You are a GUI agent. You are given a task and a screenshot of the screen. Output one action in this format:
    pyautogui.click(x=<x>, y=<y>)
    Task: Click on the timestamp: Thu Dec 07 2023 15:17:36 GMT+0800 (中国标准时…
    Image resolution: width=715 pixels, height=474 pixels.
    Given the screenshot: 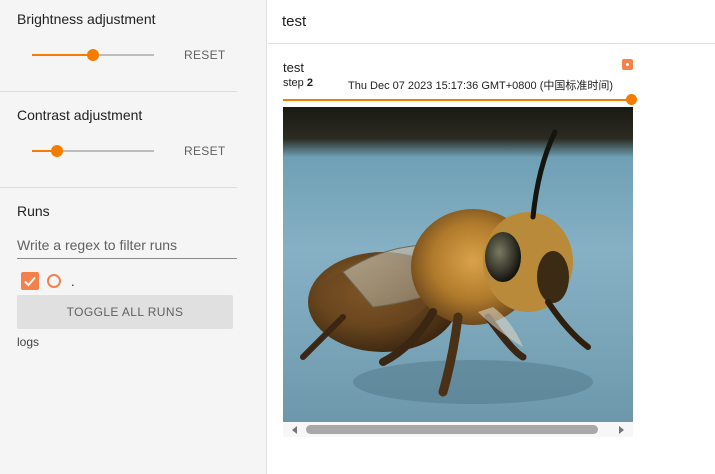 What is the action you would take?
    pyautogui.click(x=481, y=86)
    